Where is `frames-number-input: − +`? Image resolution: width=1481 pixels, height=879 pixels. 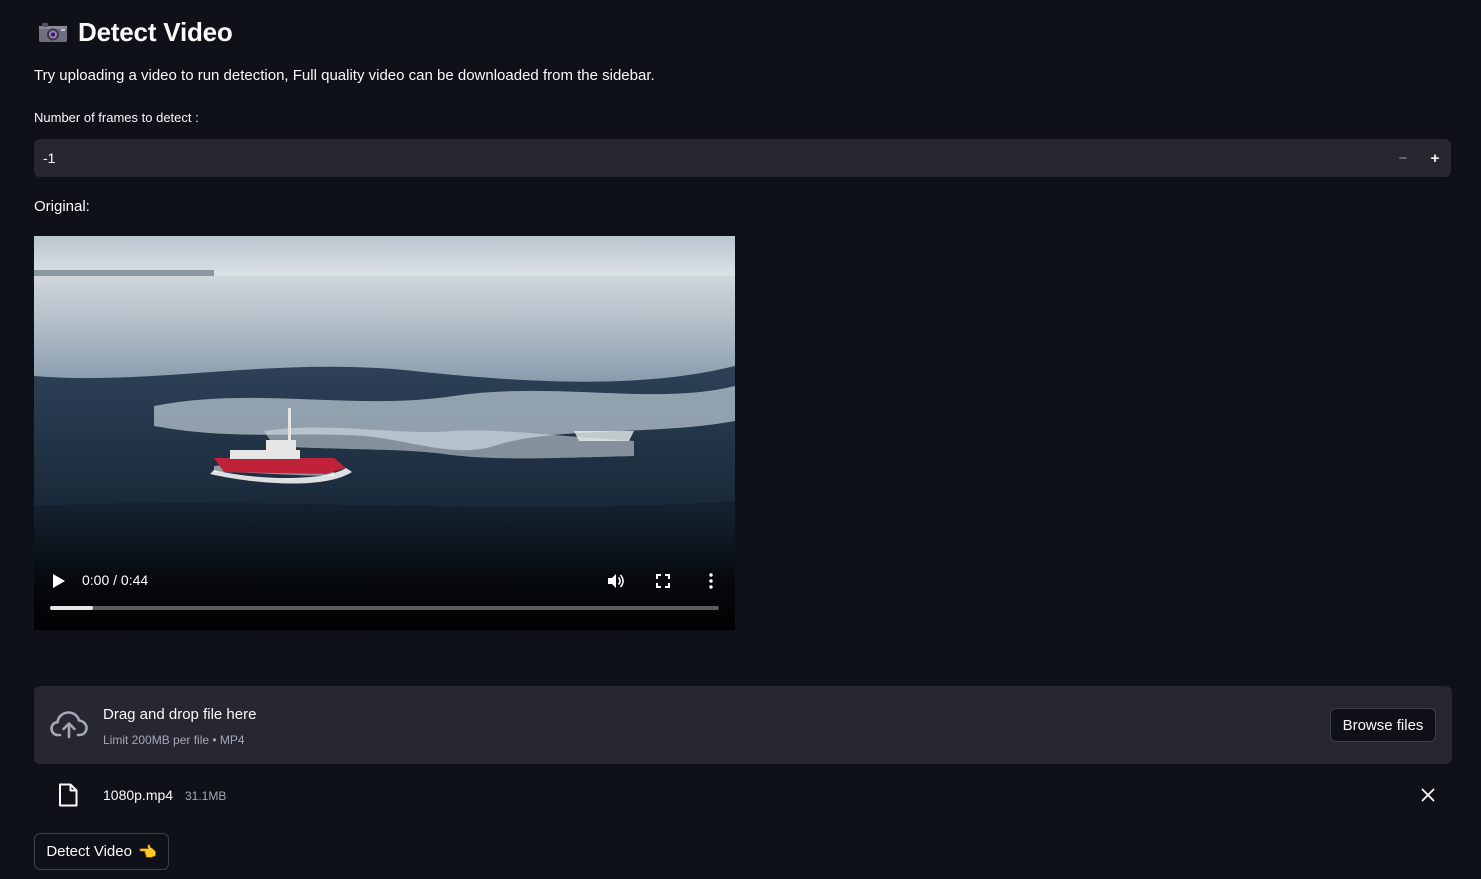
frames-number-input: − + is located at coordinates (742, 158).